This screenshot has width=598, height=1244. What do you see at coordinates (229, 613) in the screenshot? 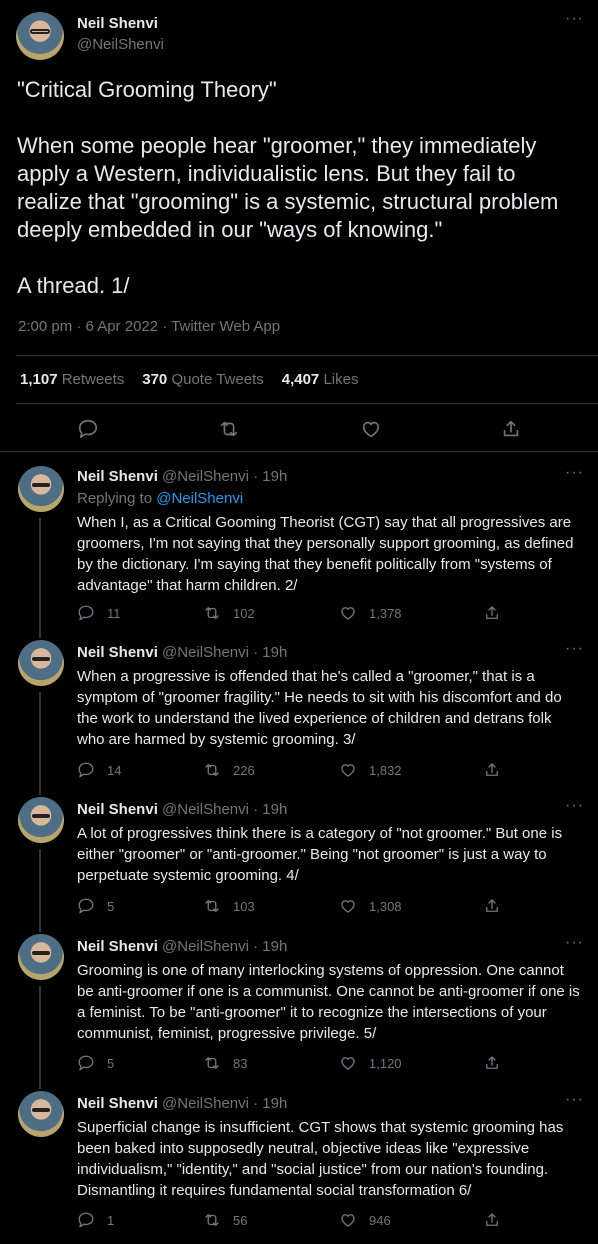
I see `retweet-button: 102` at bounding box center [229, 613].